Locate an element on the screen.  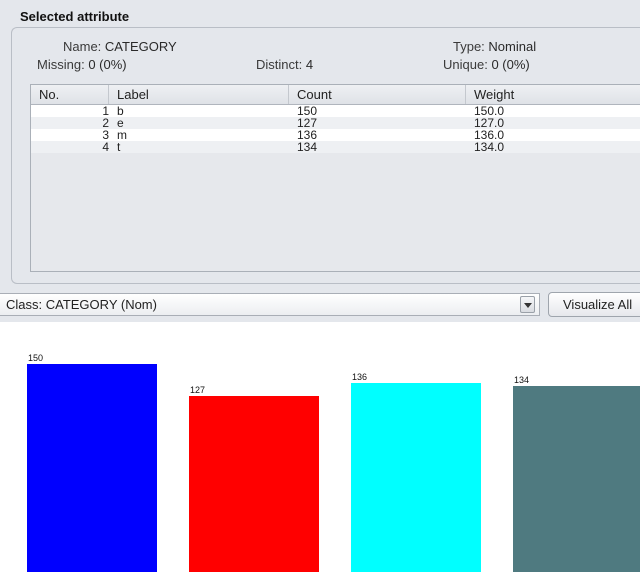
name-info: Name: CATEGORY is located at coordinates (120, 46).